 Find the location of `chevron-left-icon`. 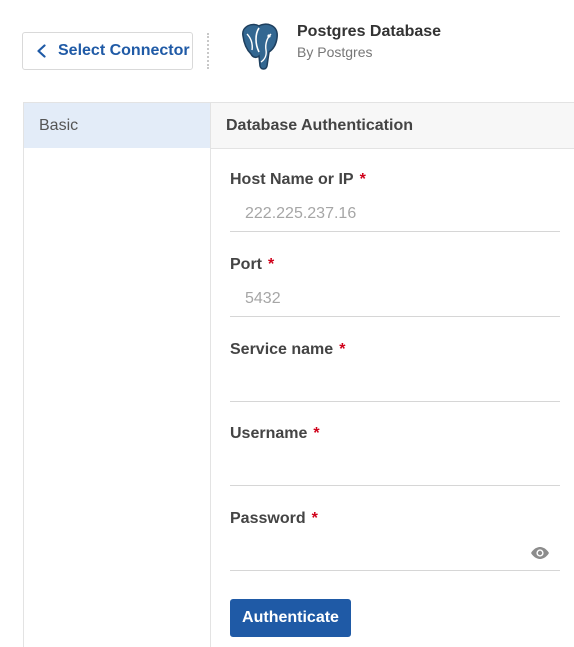

chevron-left-icon is located at coordinates (41, 51).